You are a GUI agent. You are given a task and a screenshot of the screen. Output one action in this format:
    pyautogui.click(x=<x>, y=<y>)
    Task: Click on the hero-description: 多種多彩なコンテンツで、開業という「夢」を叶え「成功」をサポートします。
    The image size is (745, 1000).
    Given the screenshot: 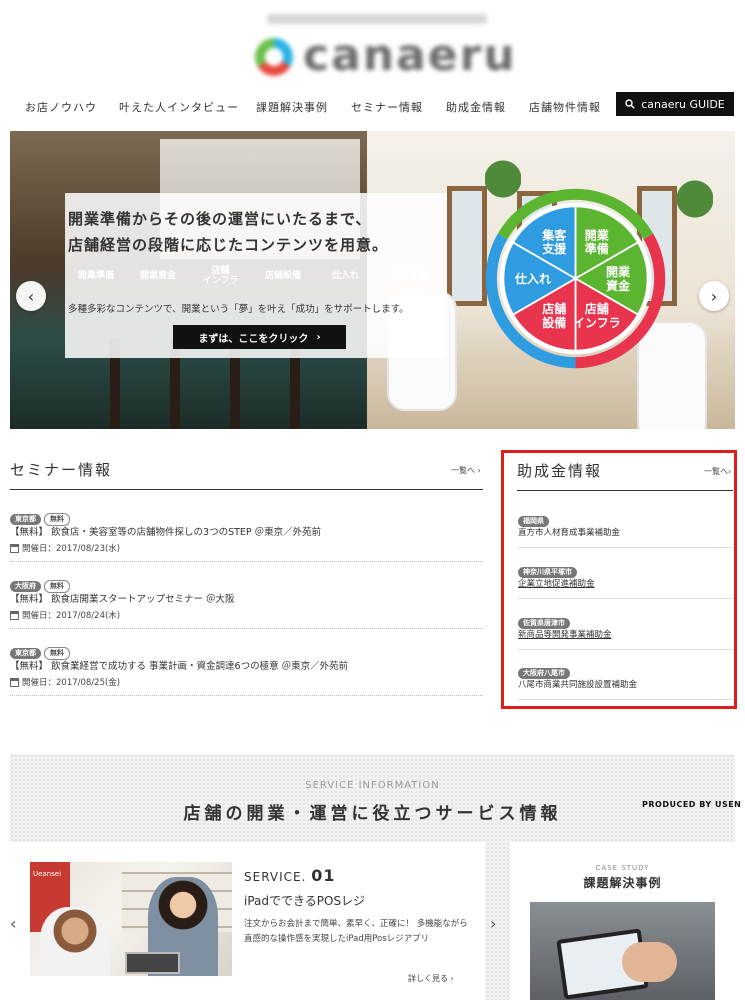 What is the action you would take?
    pyautogui.click(x=238, y=309)
    